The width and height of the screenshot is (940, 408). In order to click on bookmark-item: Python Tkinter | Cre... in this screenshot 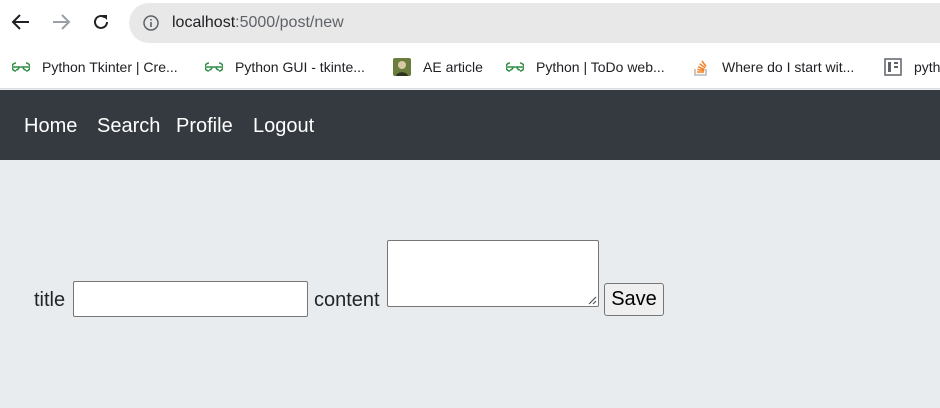, I will do `click(95, 67)`.